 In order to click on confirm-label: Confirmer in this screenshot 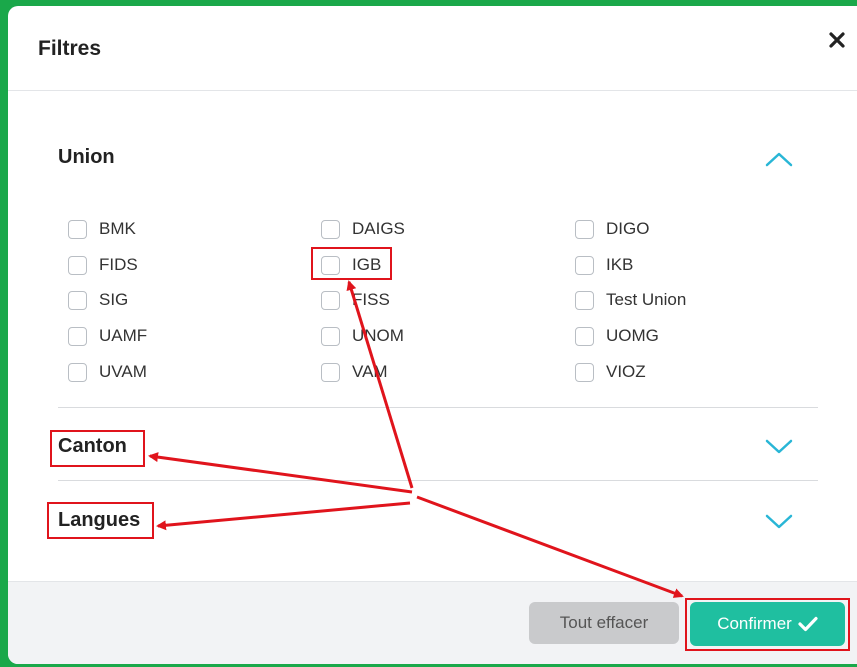, I will do `click(754, 623)`.